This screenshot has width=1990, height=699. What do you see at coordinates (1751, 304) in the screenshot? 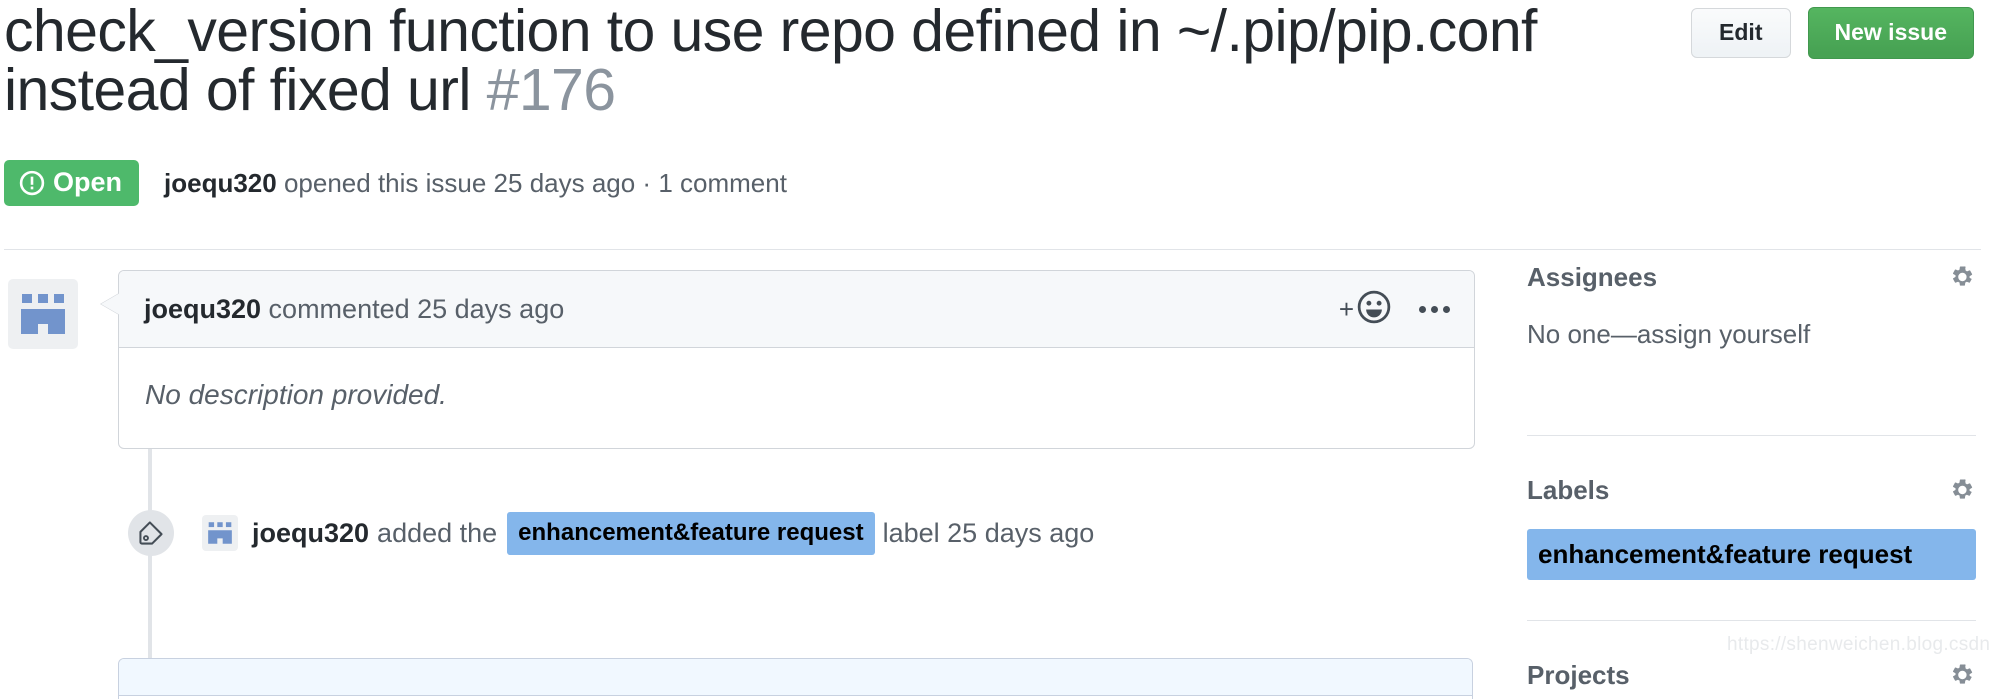
I see `sidebar-section-assignees: Assignees No one—assign yourself` at bounding box center [1751, 304].